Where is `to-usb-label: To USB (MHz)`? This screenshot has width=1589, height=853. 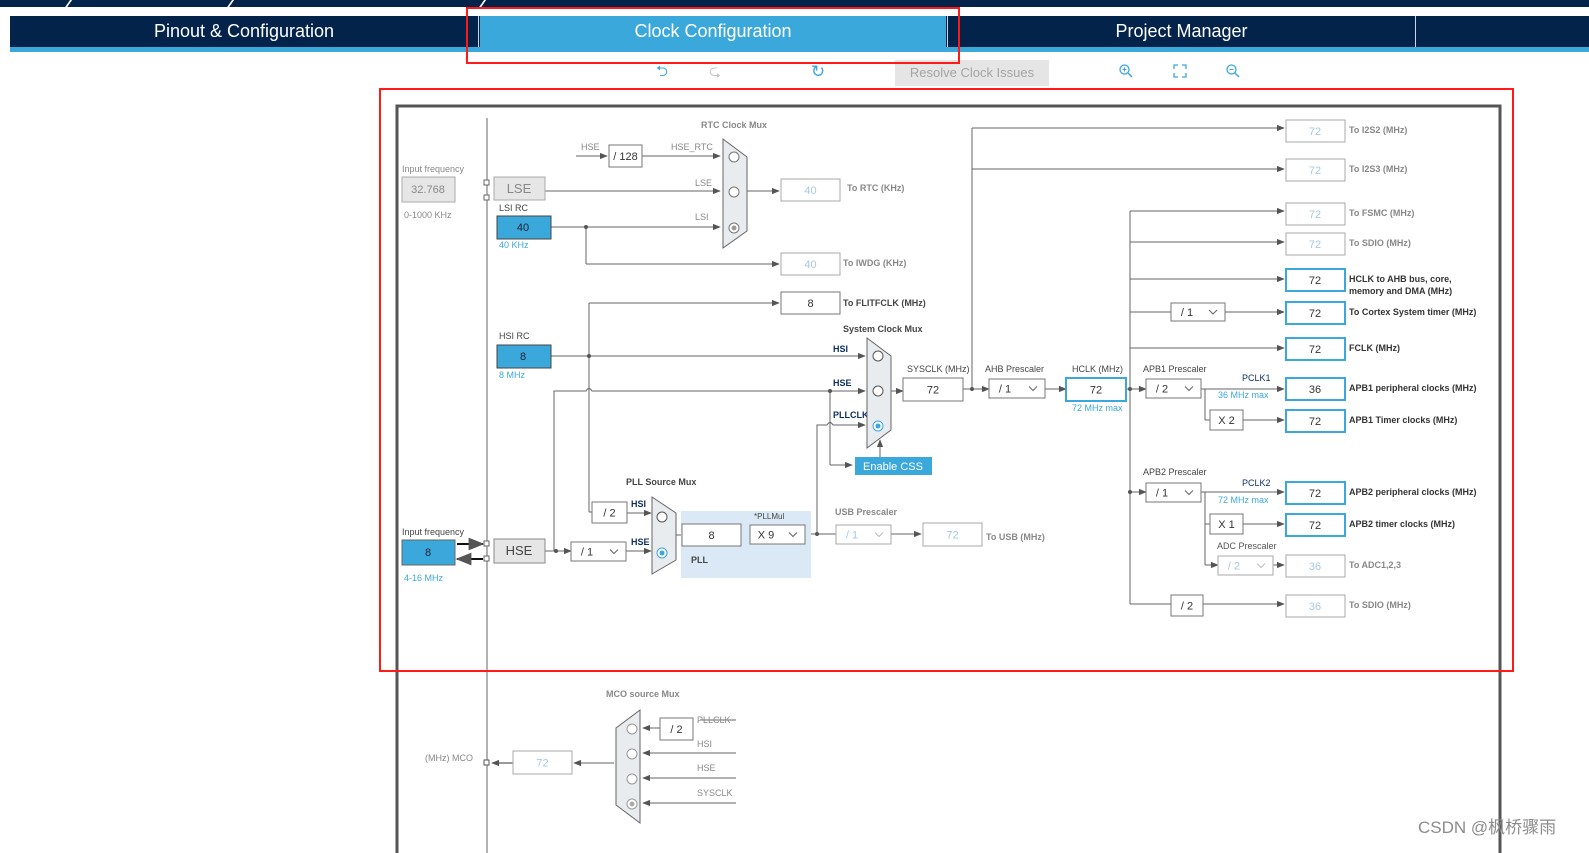
to-usb-label: To USB (MHz) is located at coordinates (1015, 537).